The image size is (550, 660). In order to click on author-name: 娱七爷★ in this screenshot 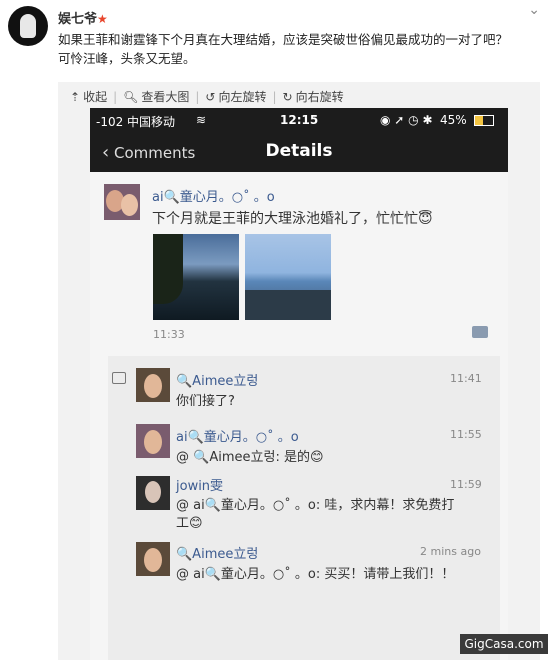, I will do `click(83, 17)`.